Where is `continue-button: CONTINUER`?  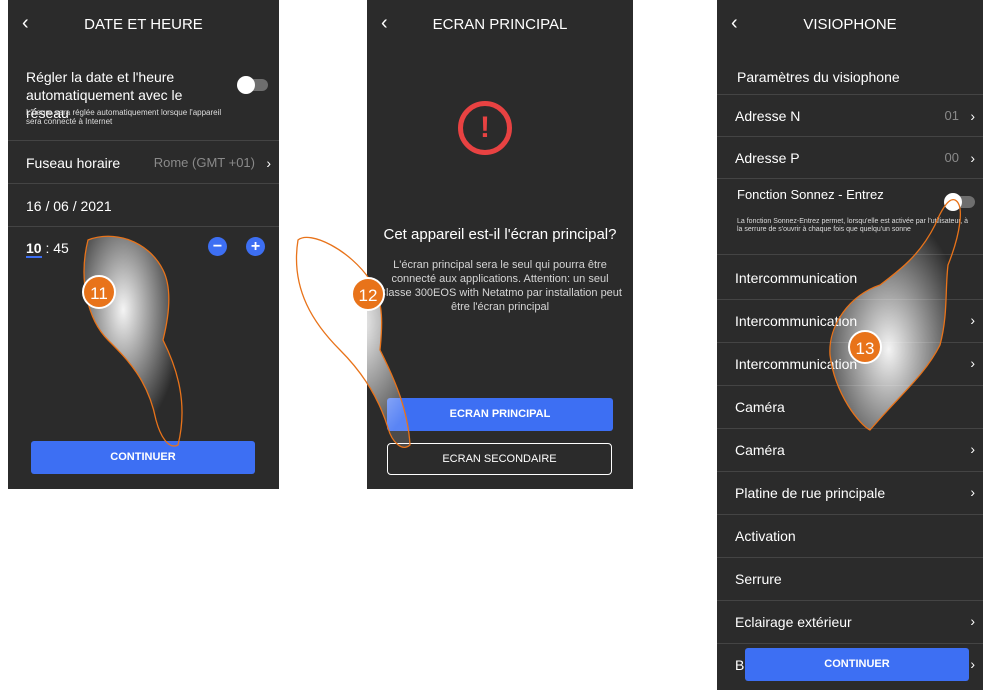
continue-button: CONTINUER is located at coordinates (857, 664).